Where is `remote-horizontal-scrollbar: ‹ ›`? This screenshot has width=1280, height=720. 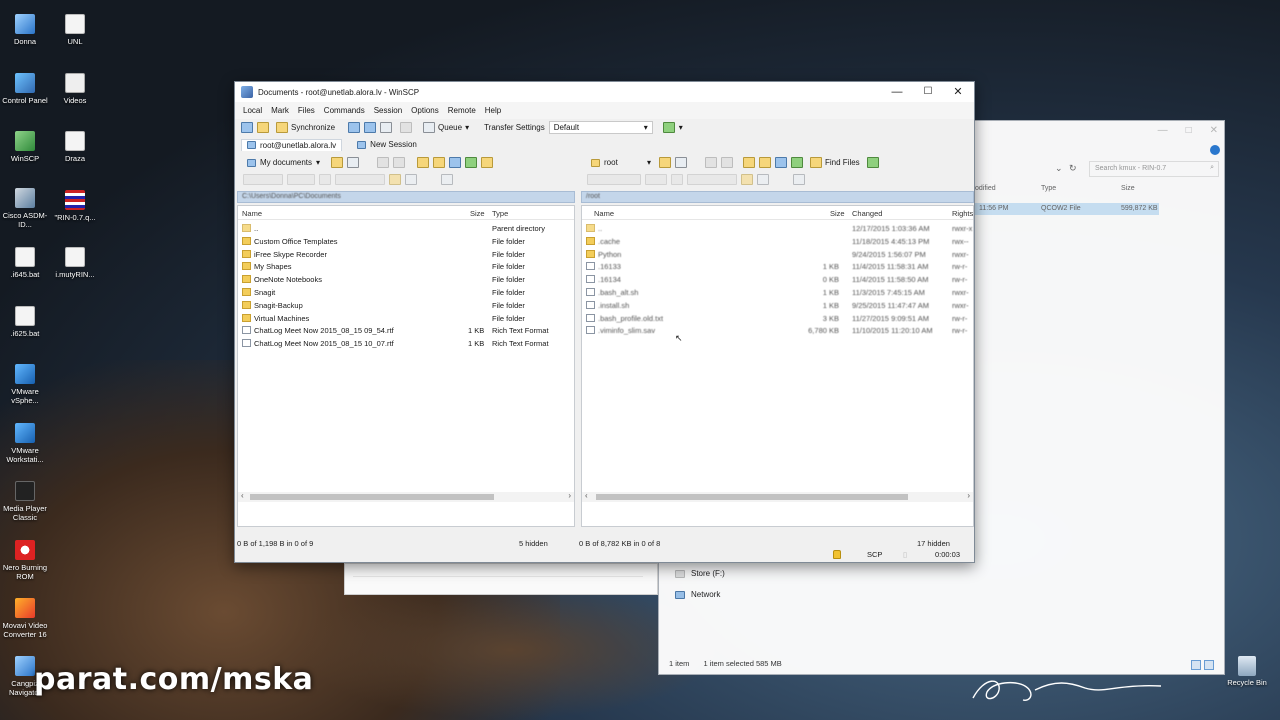 remote-horizontal-scrollbar: ‹ › is located at coordinates (777, 496).